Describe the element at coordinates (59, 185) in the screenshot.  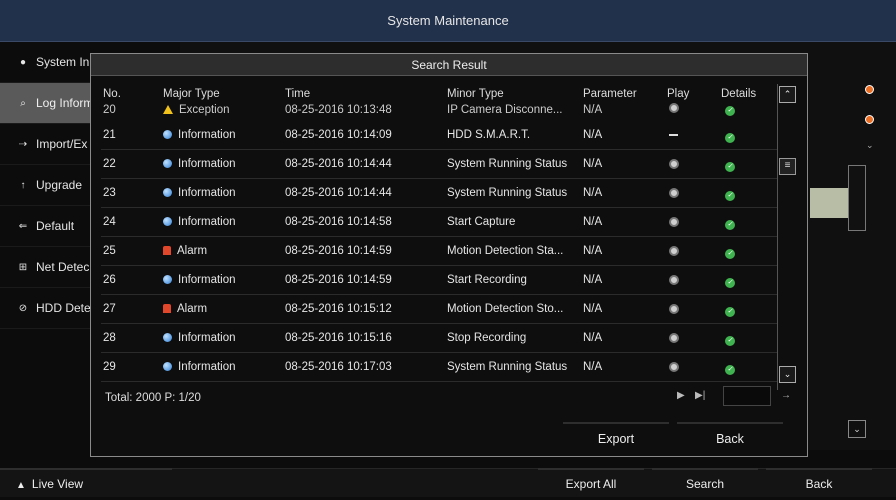
I see `sidebar-item-label: Upgrade` at that location.